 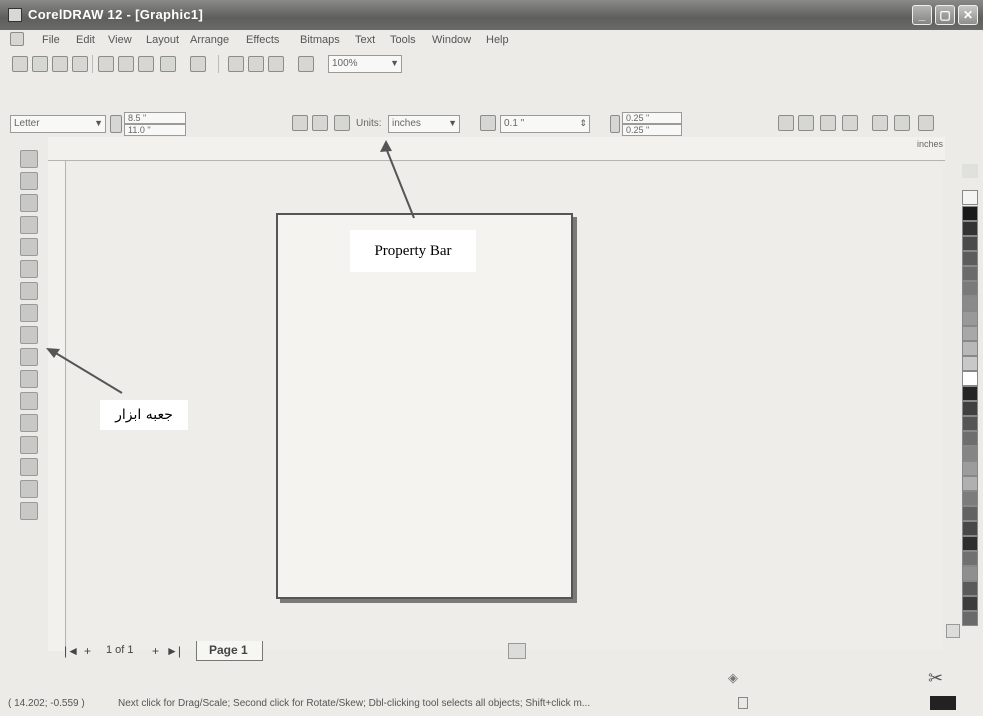 What do you see at coordinates (20, 64) in the screenshot?
I see `new-document-icon` at bounding box center [20, 64].